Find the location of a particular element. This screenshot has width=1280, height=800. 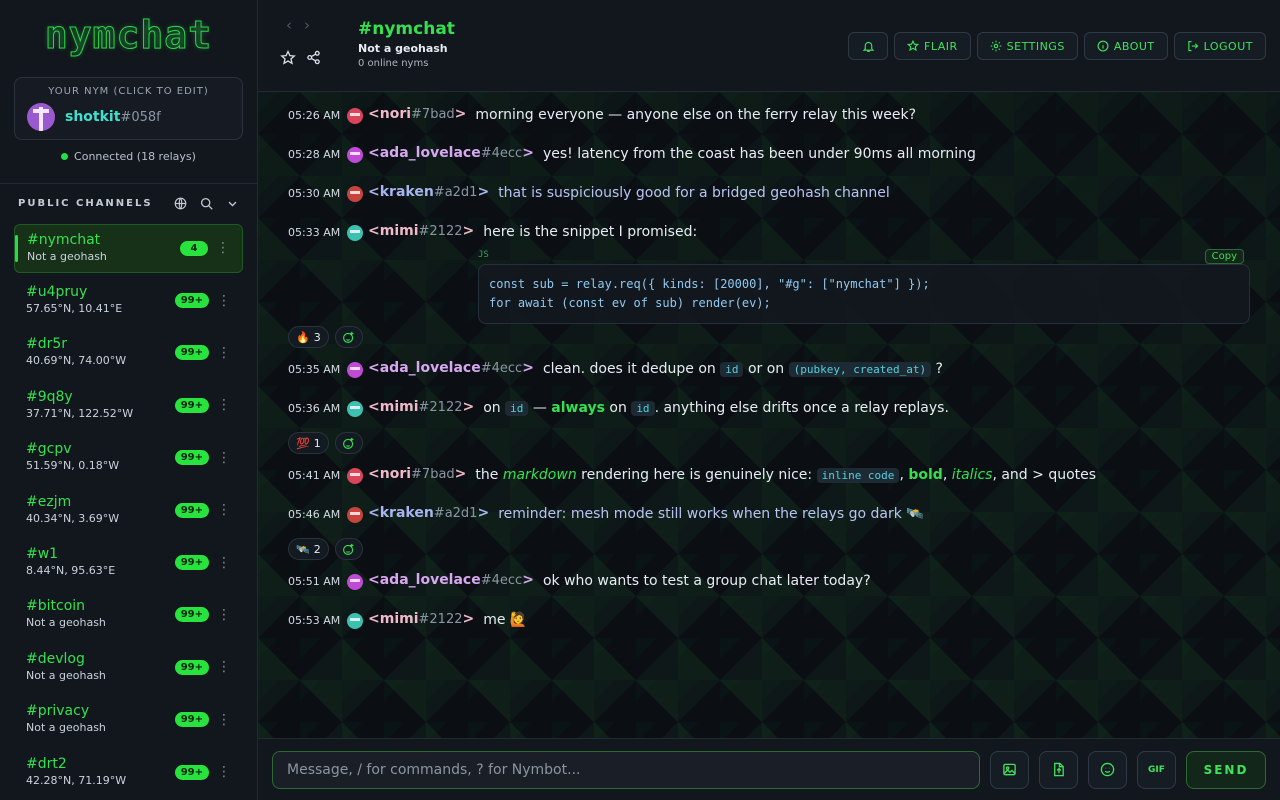

message-text: here is the snippet I promised: is located at coordinates (590, 232).